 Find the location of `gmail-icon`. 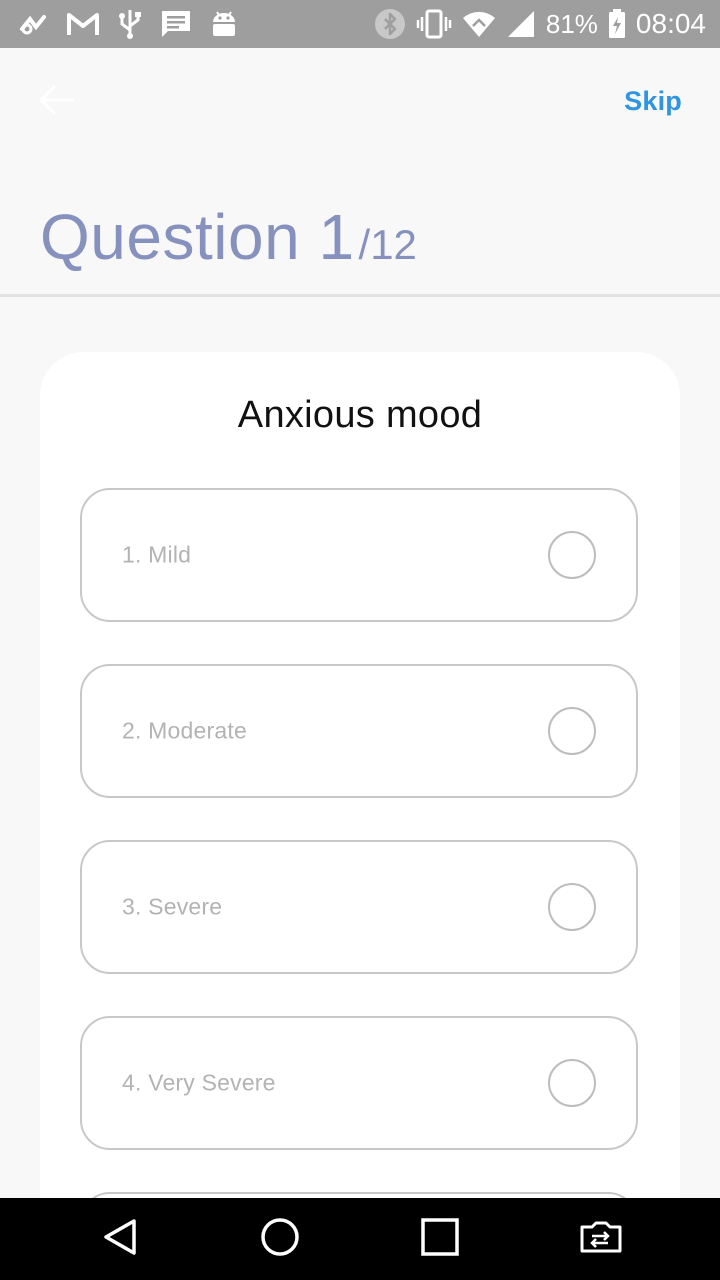

gmail-icon is located at coordinates (83, 24).